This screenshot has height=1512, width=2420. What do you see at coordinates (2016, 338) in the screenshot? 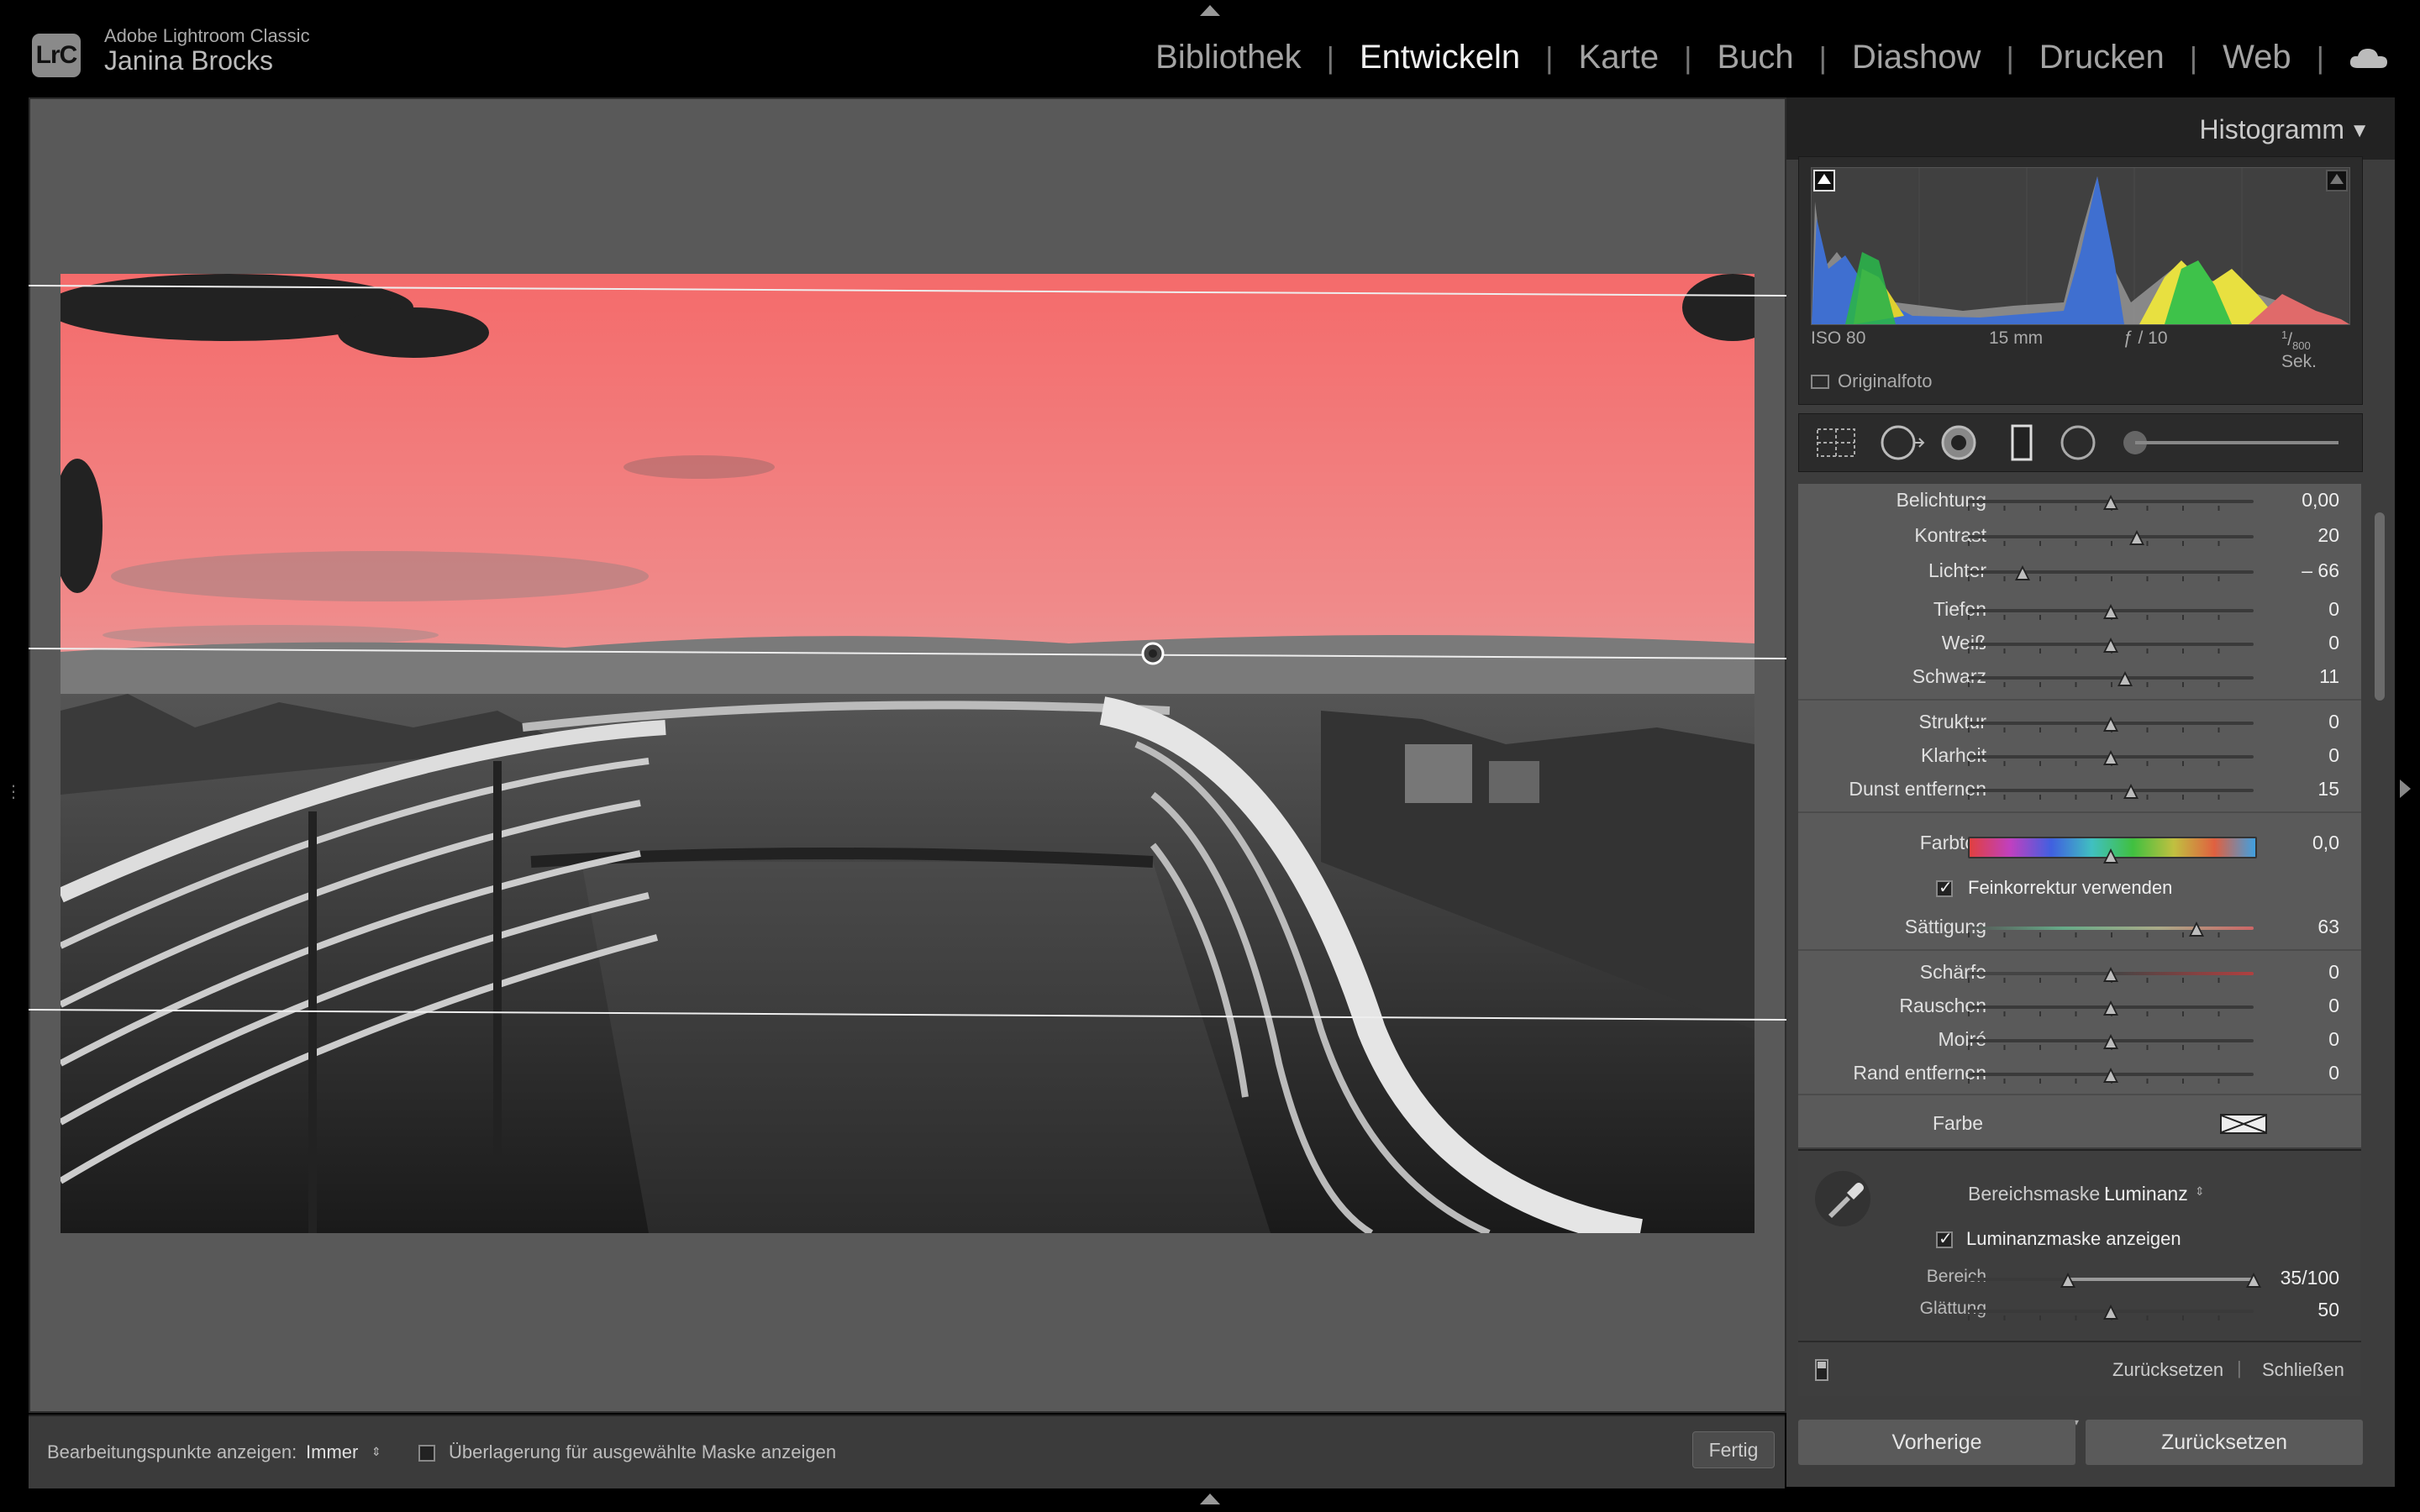
I see `focal-length-value: 15 mm` at bounding box center [2016, 338].